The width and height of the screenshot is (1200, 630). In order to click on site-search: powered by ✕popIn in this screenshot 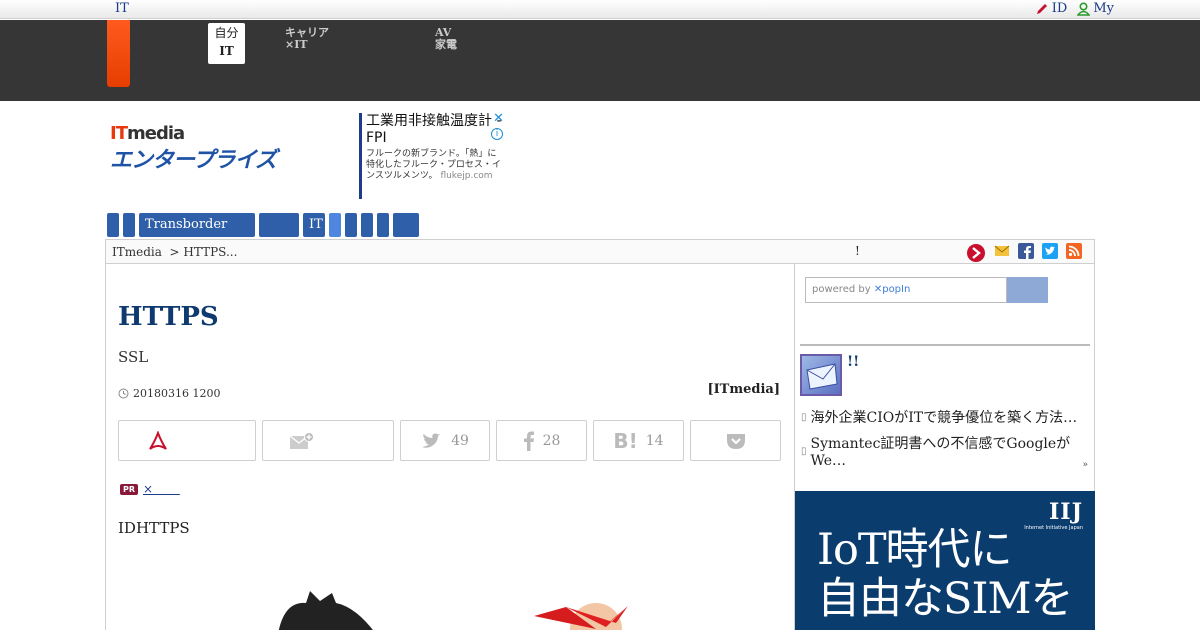, I will do `click(926, 290)`.